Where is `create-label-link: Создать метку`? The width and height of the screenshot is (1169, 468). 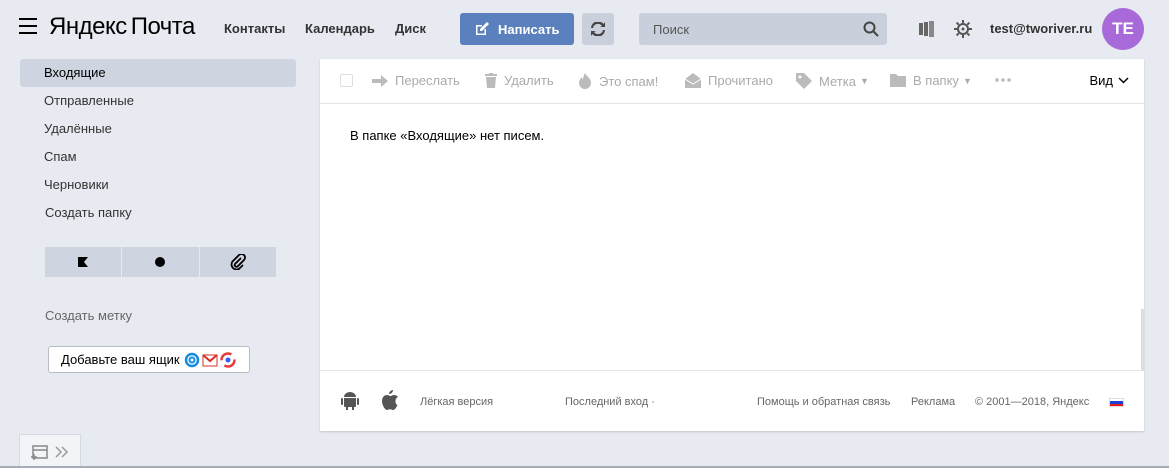
create-label-link: Создать метку is located at coordinates (88, 315).